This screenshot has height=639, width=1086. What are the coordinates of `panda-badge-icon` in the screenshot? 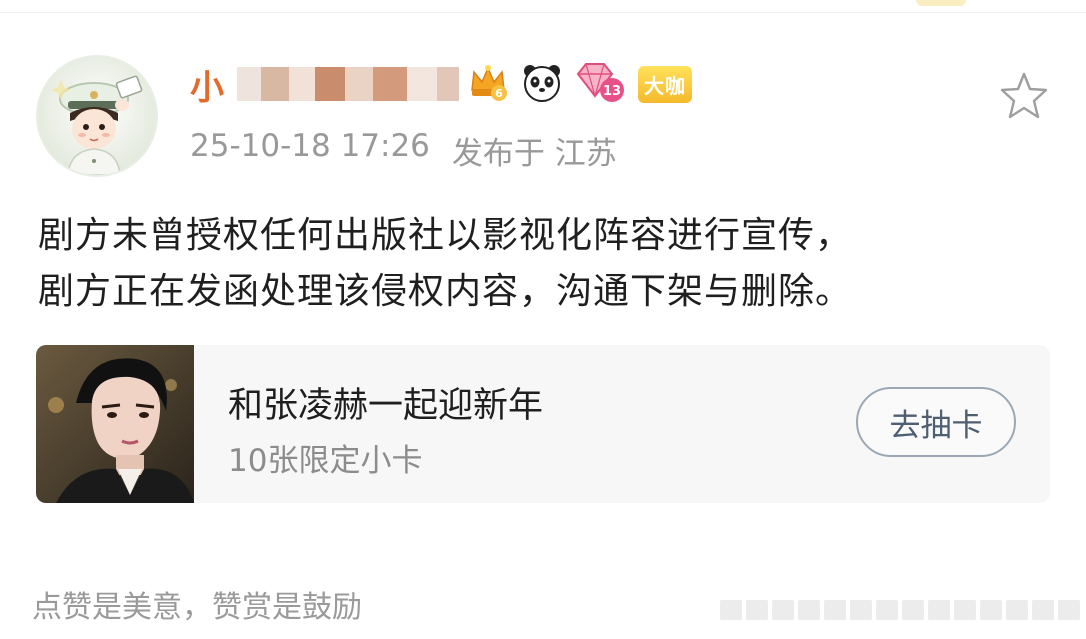 It's located at (542, 84).